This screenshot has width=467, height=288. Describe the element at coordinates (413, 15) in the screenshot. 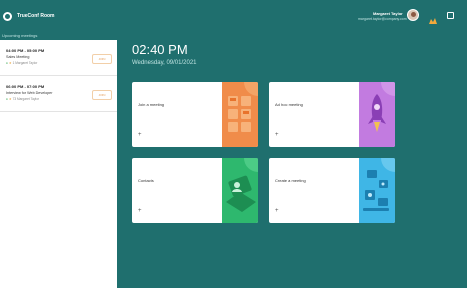

I see `avatar` at that location.